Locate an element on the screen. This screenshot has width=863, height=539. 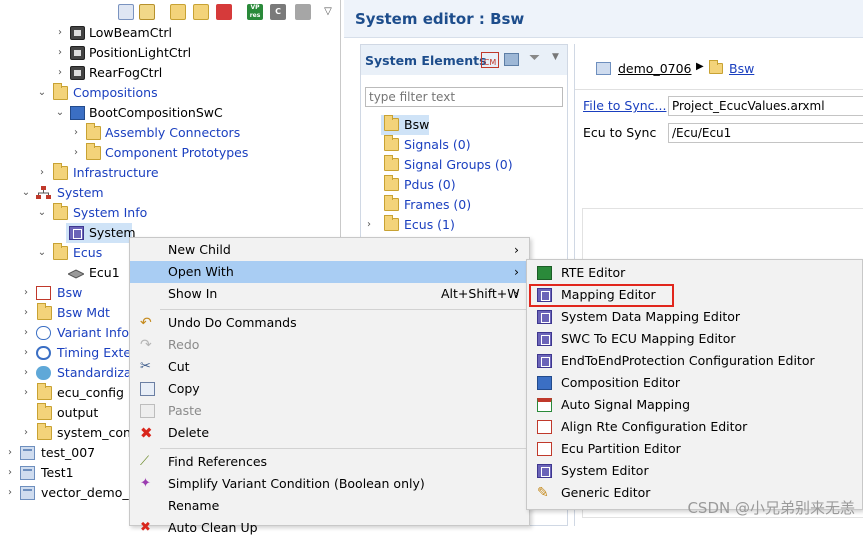
vp-res-icon: VP res is located at coordinates (255, 12).